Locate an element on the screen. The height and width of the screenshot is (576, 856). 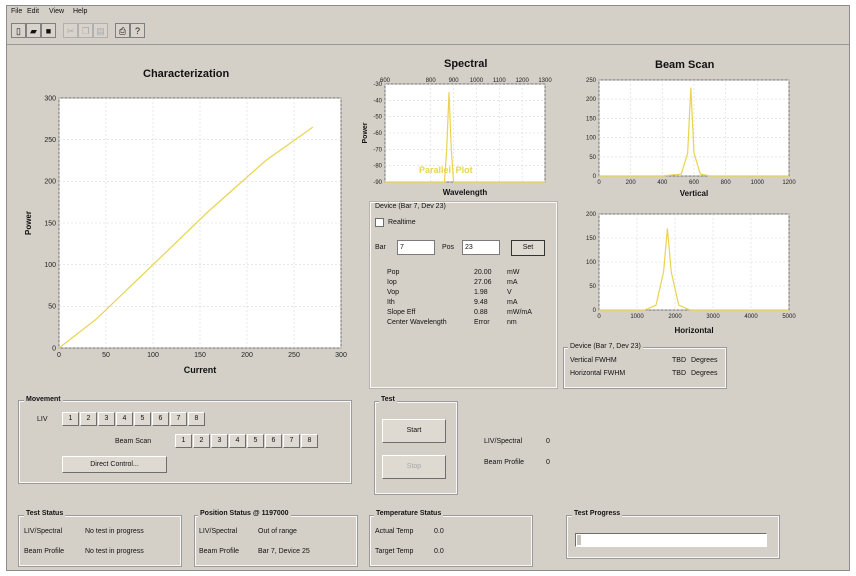
param-name: Vop is located at coordinates (393, 292).